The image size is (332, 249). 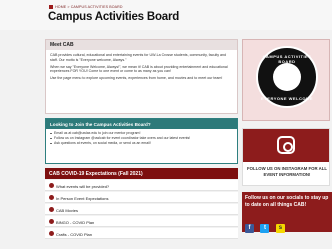 What do you see at coordinates (141, 45) in the screenshot?
I see `meet-cab-title: Meet CAB` at bounding box center [141, 45].